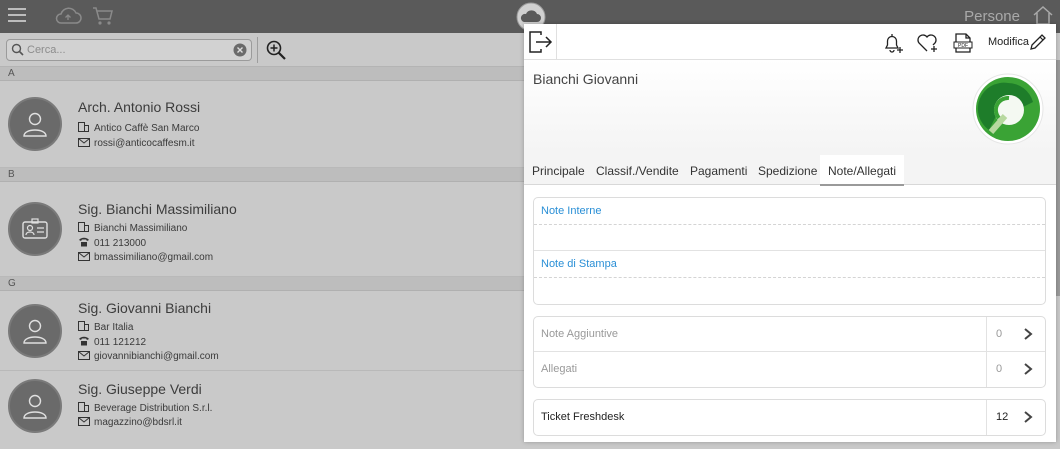  I want to click on contact-email: rossi@anticocaffesm.it, so click(136, 143).